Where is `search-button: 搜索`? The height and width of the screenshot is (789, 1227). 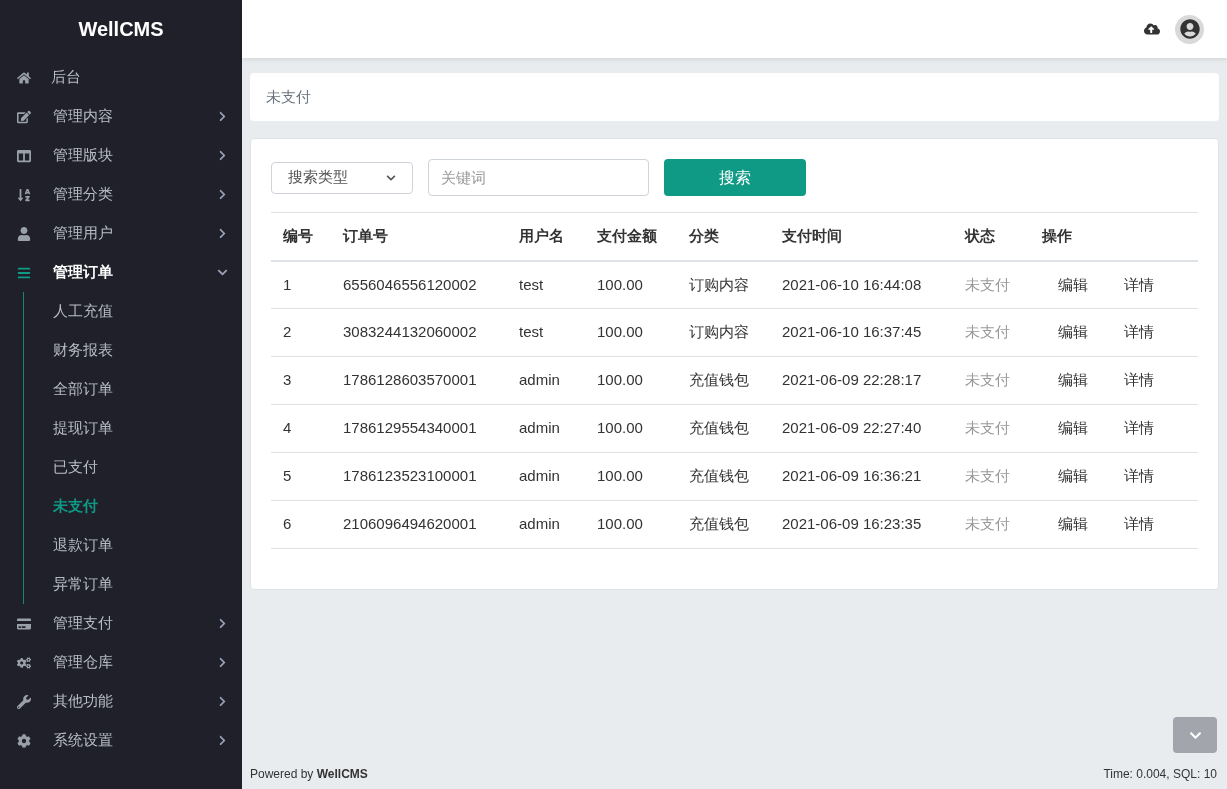
search-button: 搜索 is located at coordinates (735, 177).